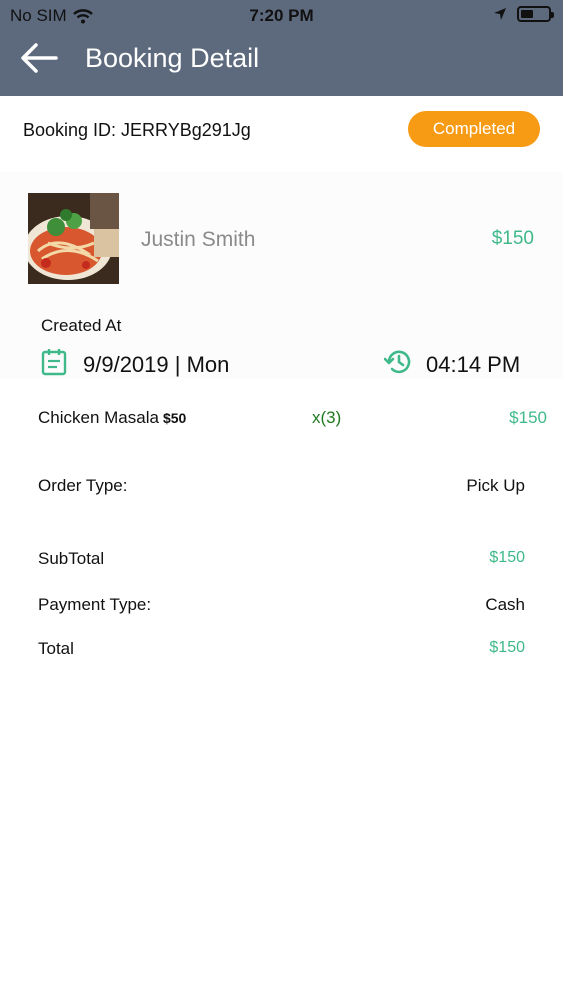 Image resolution: width=563 pixels, height=1000 pixels. I want to click on payment-type-value: Cash, so click(505, 604).